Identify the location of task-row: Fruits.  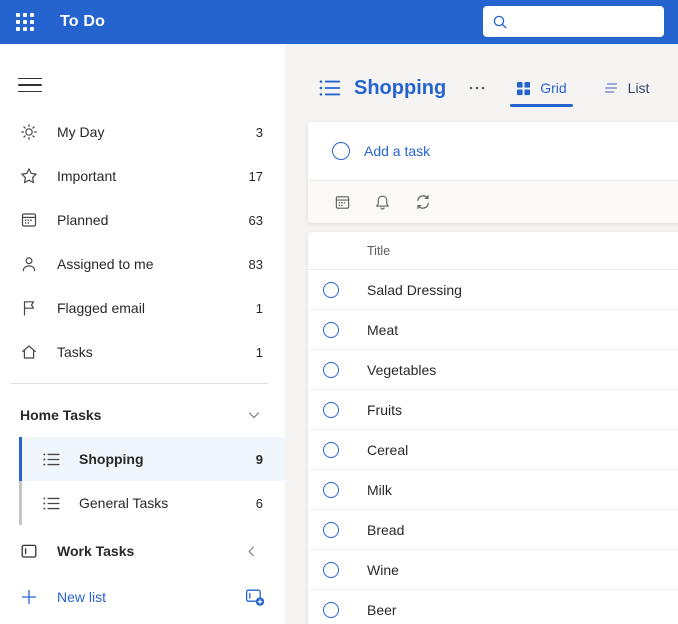
(493, 410).